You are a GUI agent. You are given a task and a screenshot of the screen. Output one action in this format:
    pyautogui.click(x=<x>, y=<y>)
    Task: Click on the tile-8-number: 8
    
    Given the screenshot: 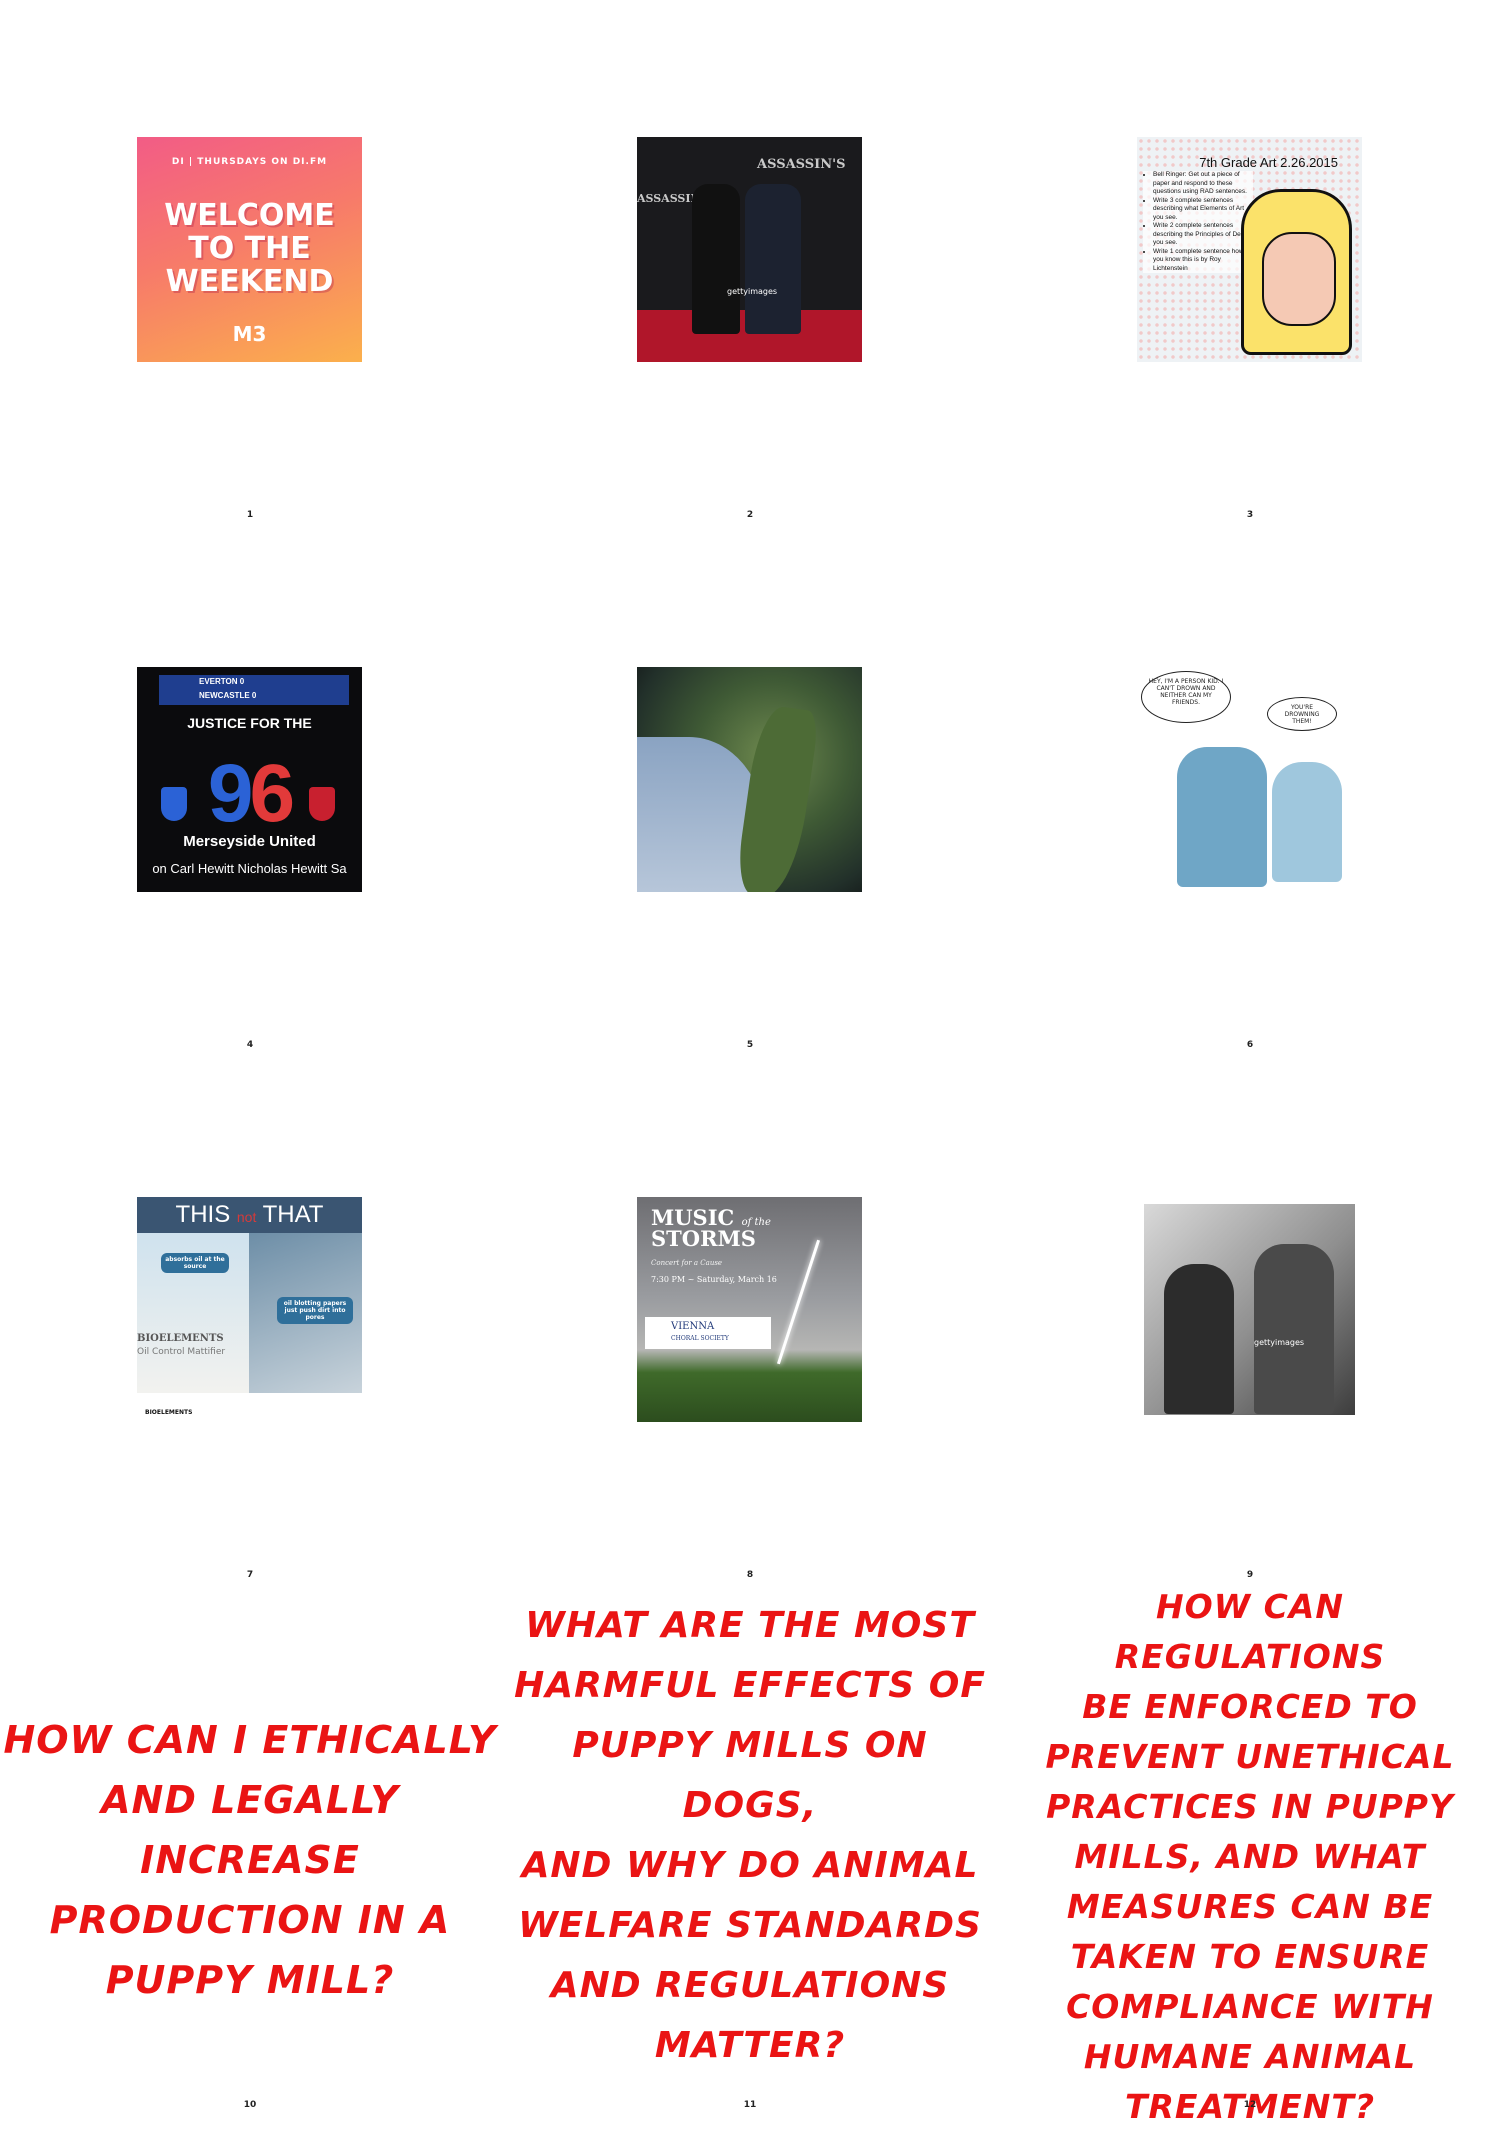 What is the action you would take?
    pyautogui.click(x=750, y=1575)
    